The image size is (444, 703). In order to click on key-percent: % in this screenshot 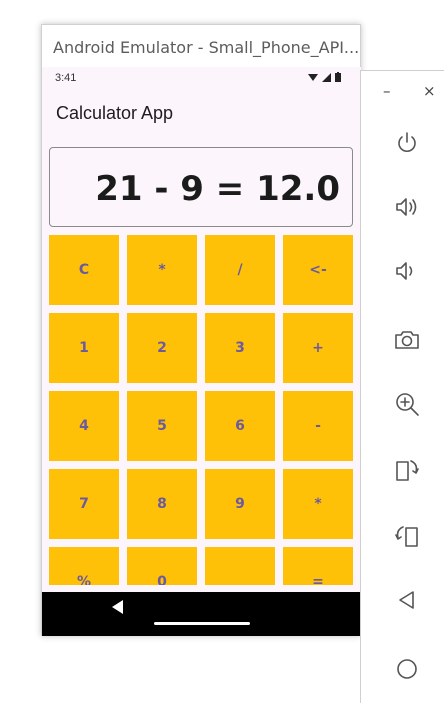, I will do `click(84, 566)`.